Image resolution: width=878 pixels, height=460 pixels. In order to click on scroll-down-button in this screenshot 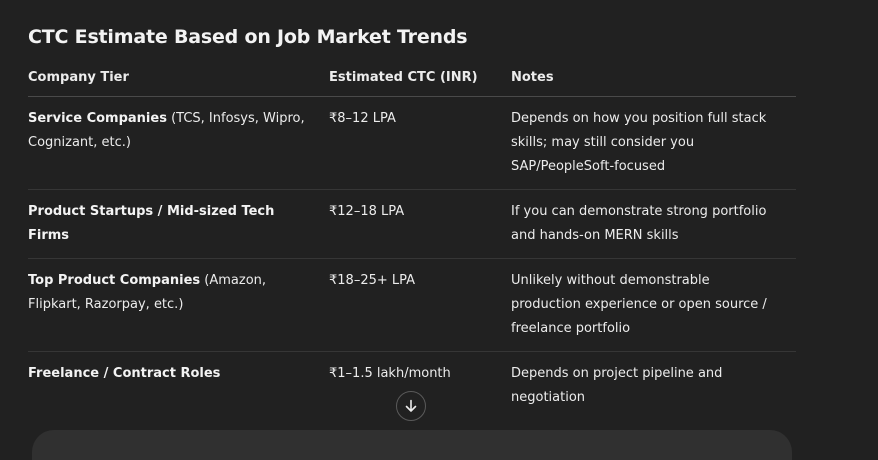, I will do `click(411, 406)`.